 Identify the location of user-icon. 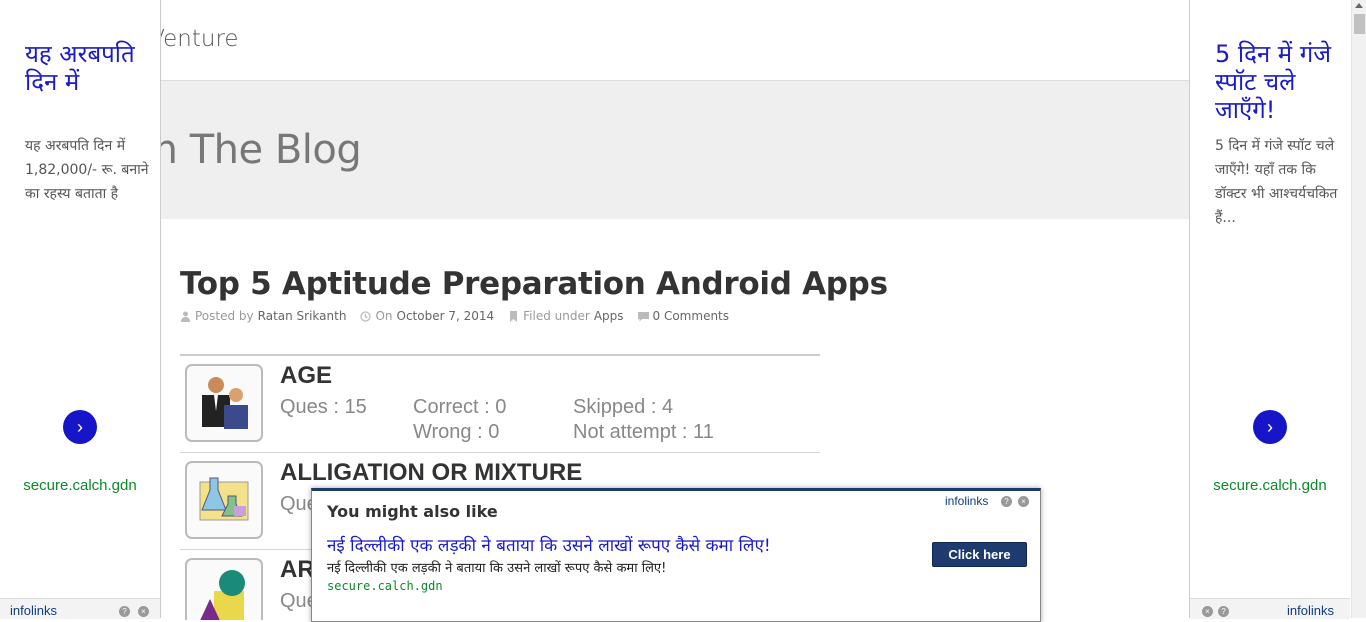
(185, 316).